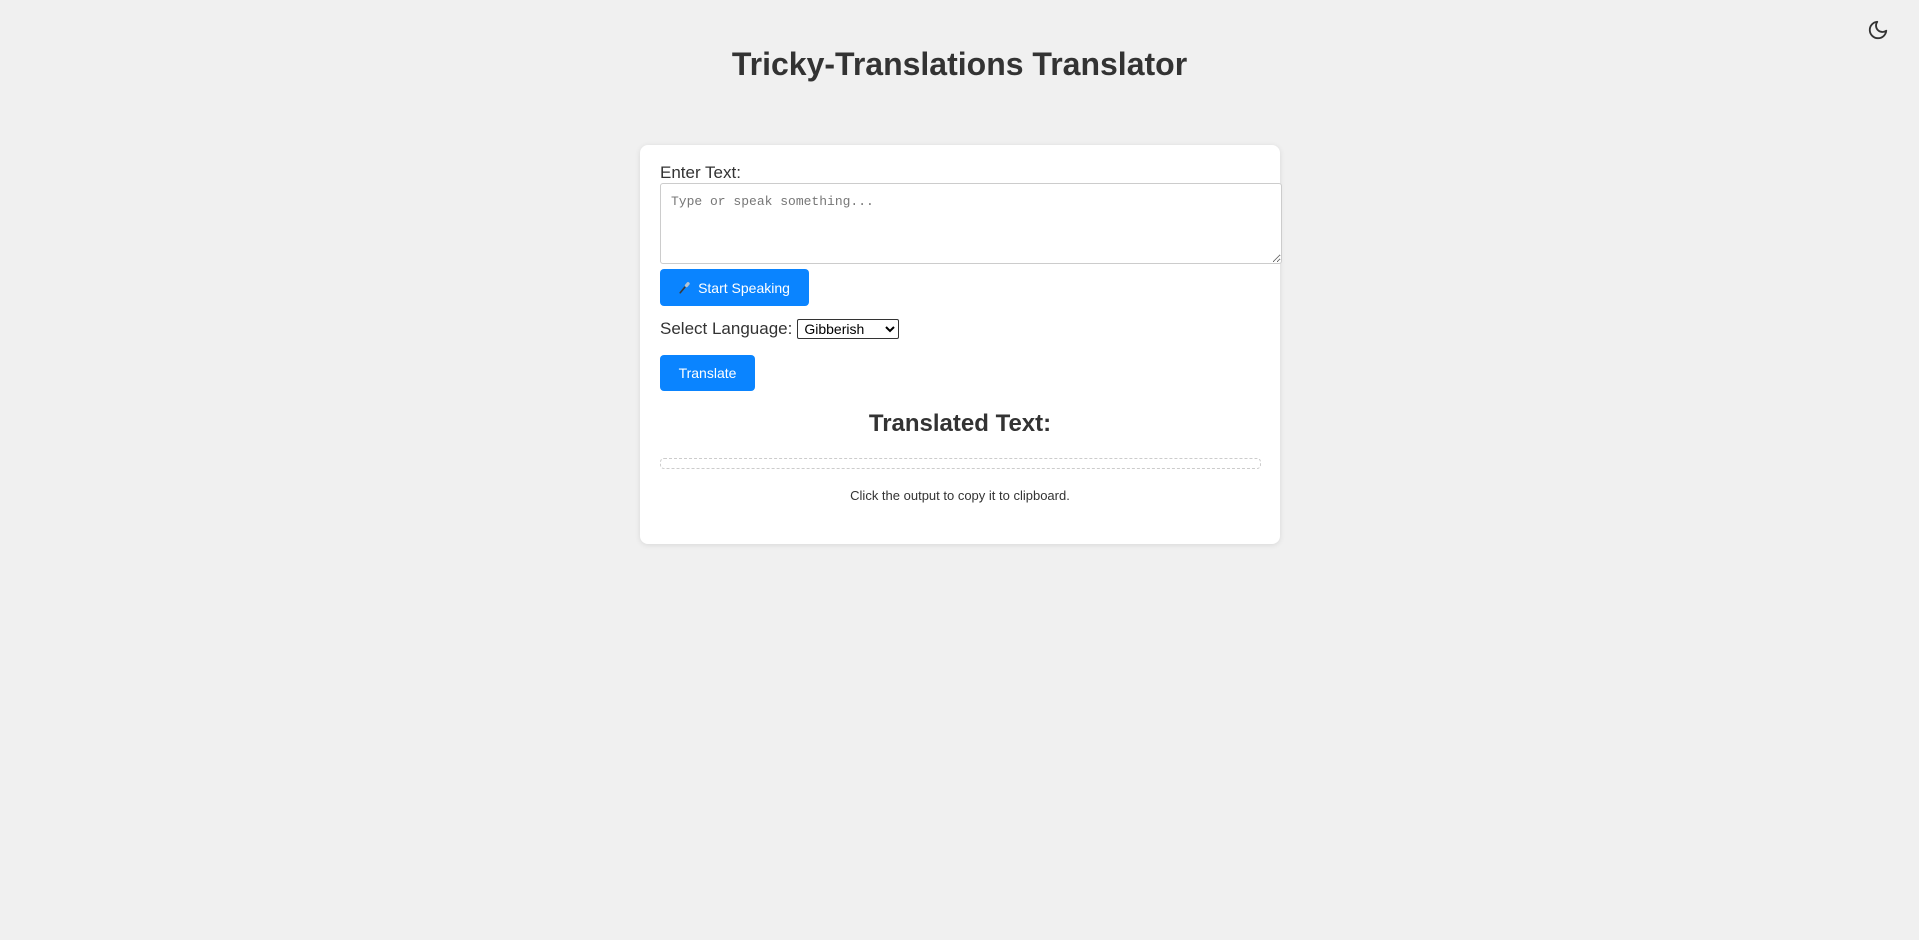 The height and width of the screenshot is (940, 1919). Describe the element at coordinates (959, 64) in the screenshot. I see `page-title: Tricky-Translations Translator` at that location.